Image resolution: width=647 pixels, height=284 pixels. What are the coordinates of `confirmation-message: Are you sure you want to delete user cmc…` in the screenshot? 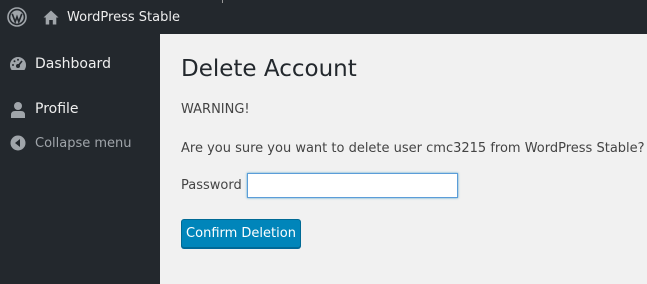 It's located at (413, 148).